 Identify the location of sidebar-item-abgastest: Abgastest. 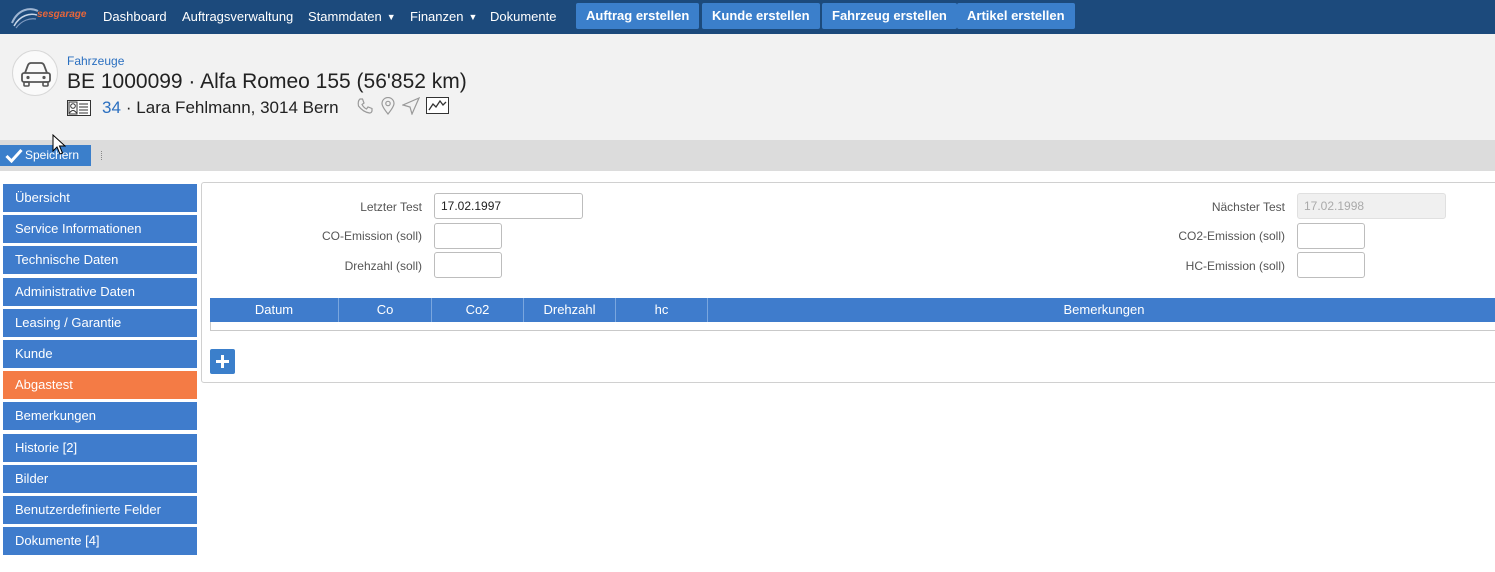
(100, 385).